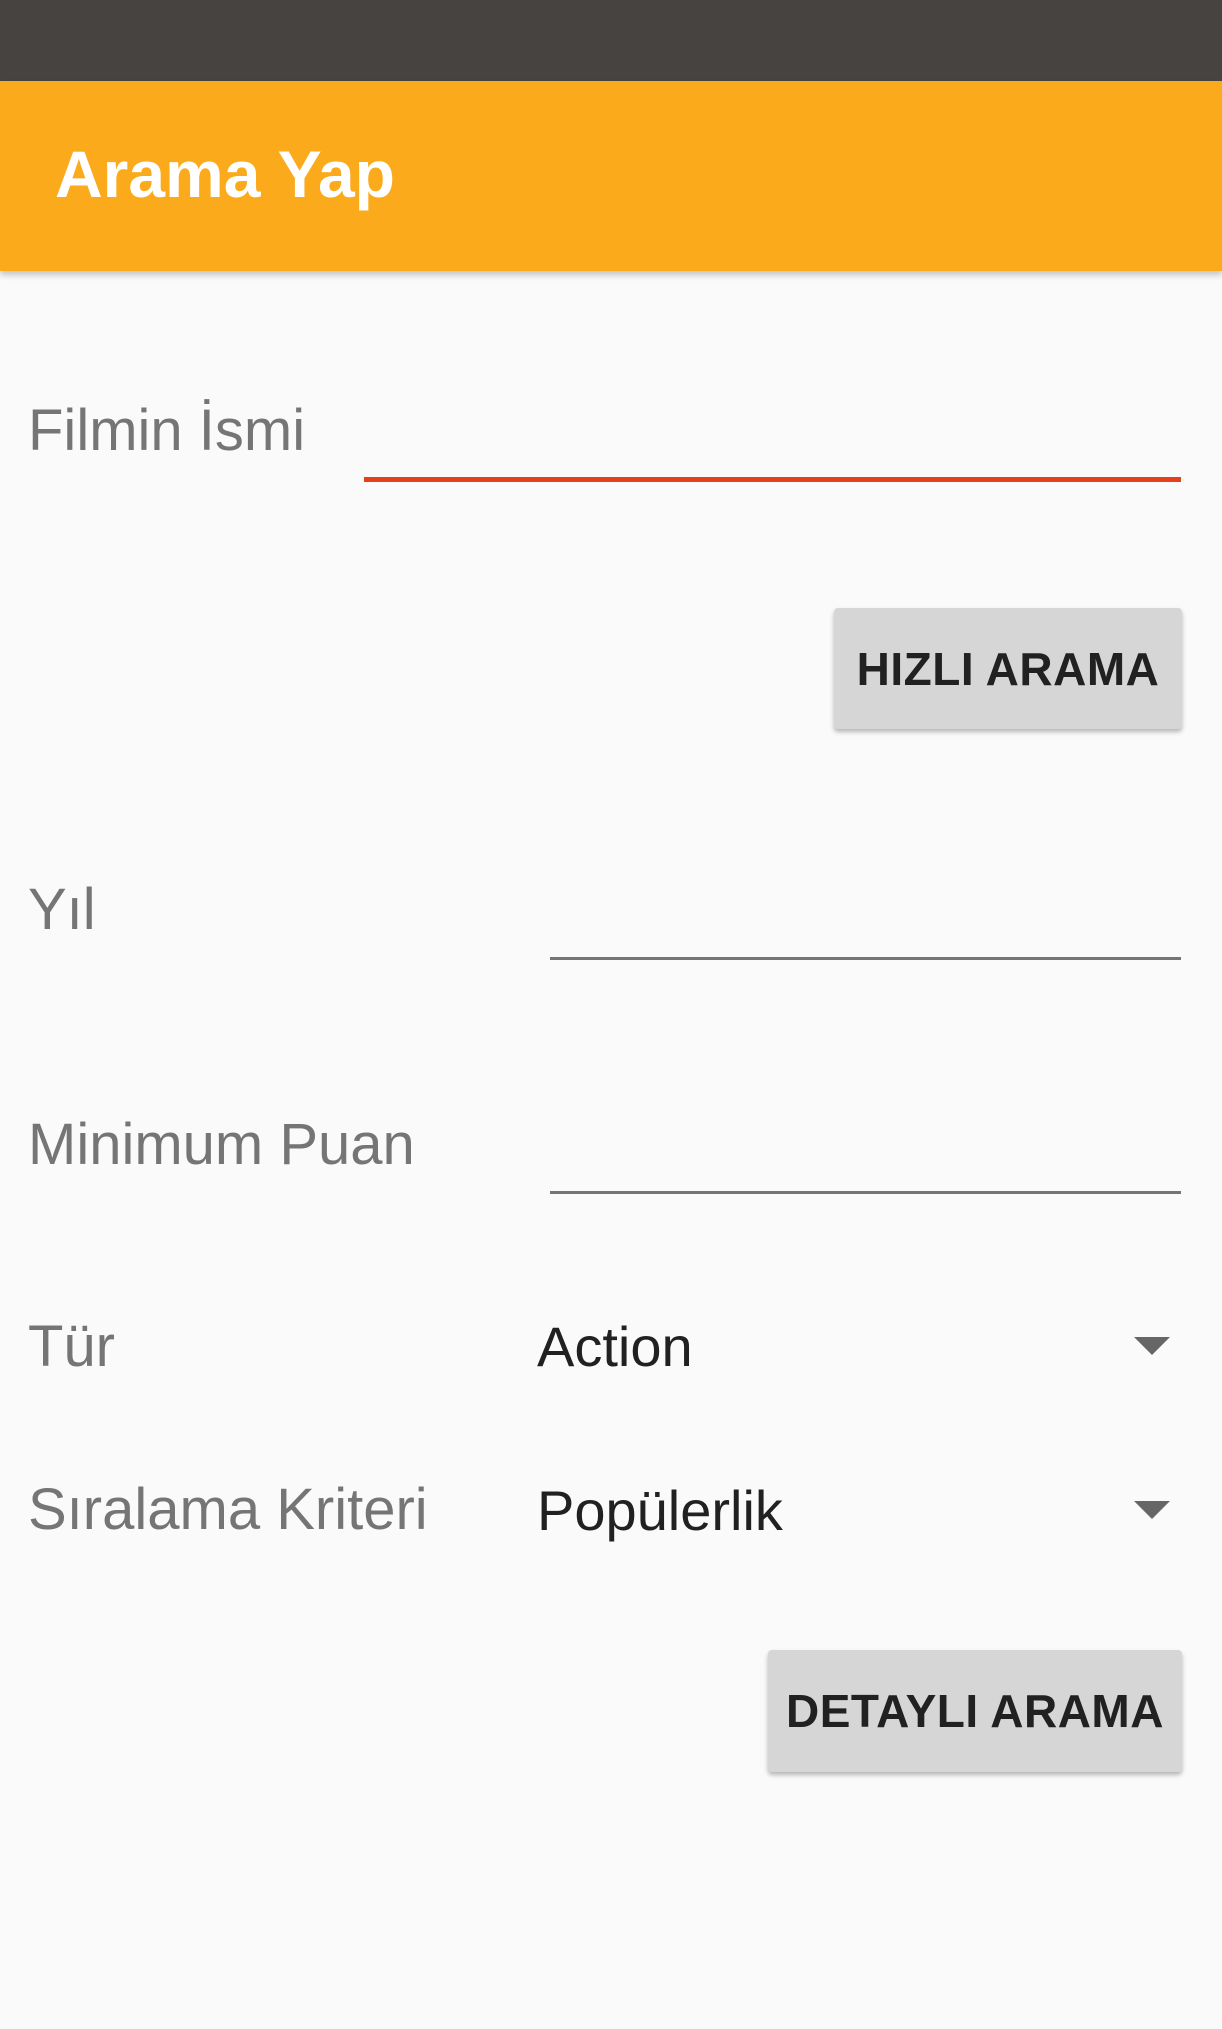 Image resolution: width=1222 pixels, height=2029 pixels. I want to click on status-bar, so click(611, 40).